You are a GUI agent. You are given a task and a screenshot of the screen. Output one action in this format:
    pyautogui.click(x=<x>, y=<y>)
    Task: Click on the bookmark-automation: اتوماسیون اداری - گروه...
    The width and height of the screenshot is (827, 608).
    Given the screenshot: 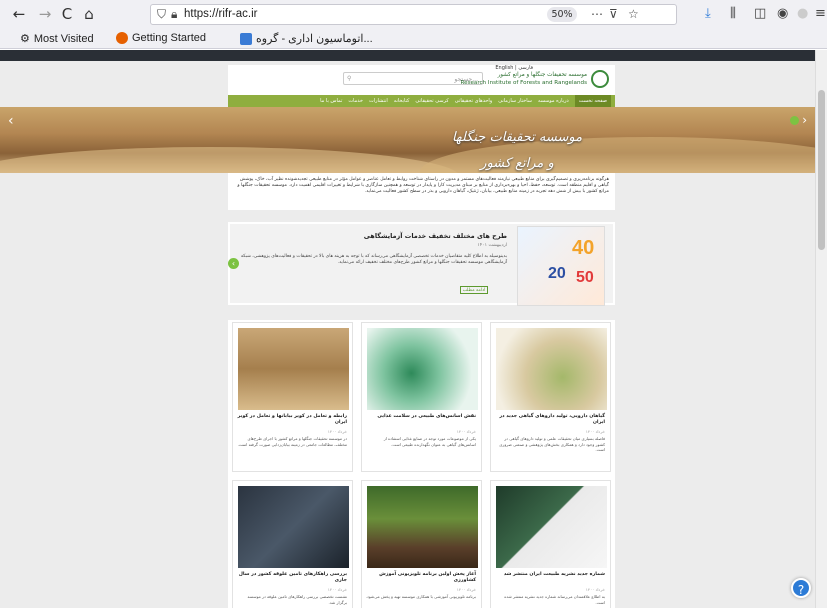 What is the action you would take?
    pyautogui.click(x=306, y=38)
    